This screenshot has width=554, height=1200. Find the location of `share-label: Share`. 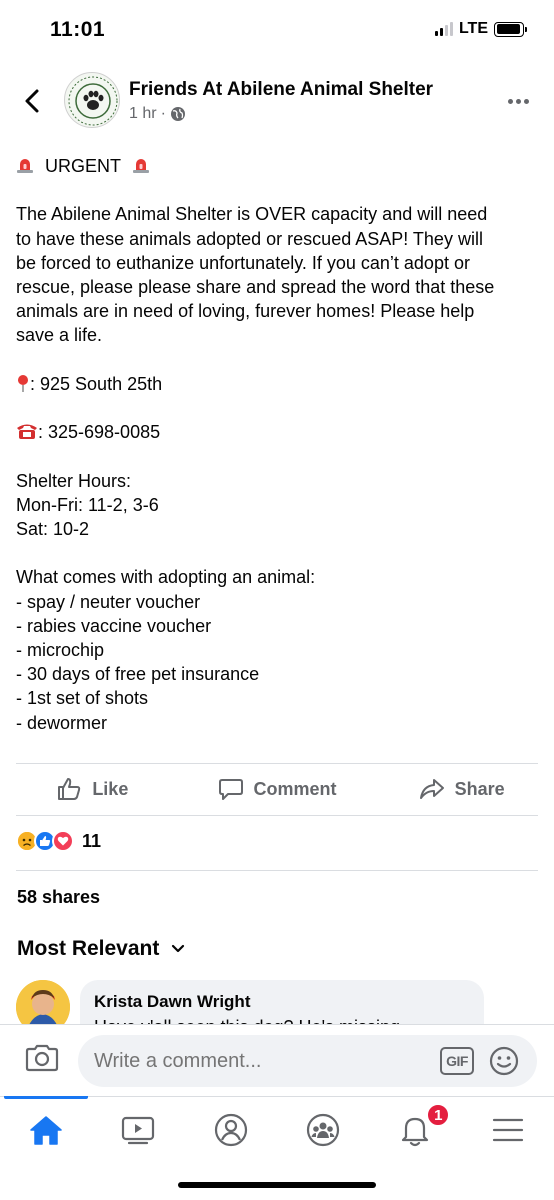

share-label: Share is located at coordinates (479, 788).